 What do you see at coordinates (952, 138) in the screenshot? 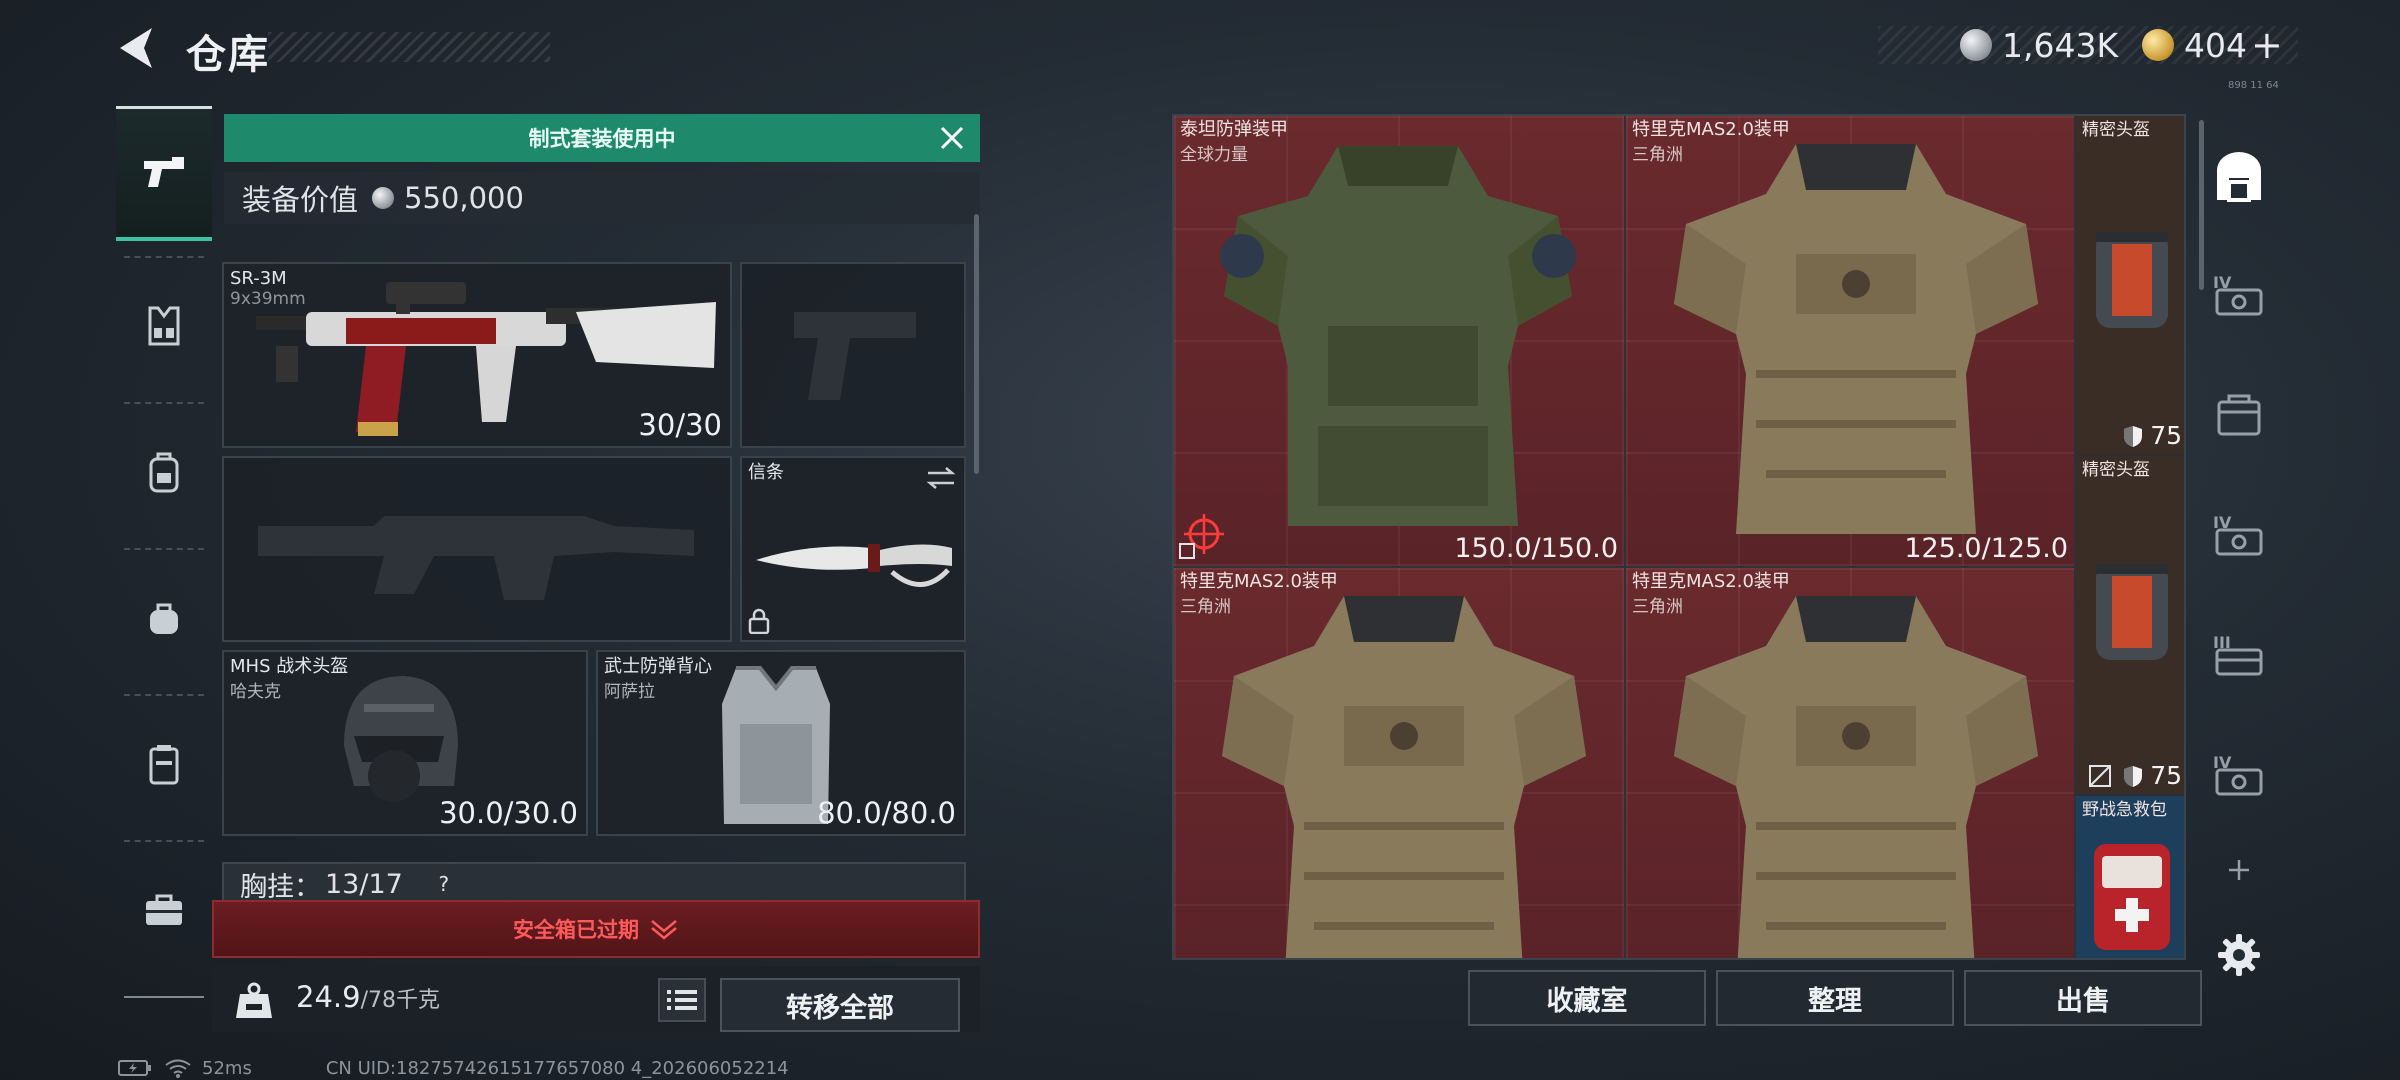
I see `close-icon` at bounding box center [952, 138].